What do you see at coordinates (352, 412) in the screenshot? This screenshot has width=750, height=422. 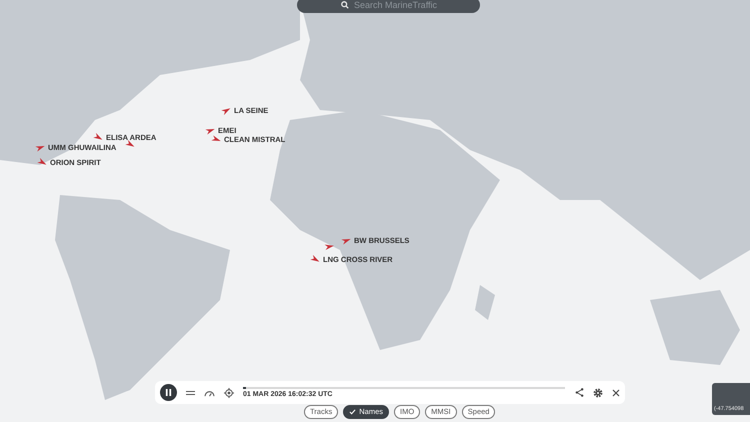 I see `check-icon` at bounding box center [352, 412].